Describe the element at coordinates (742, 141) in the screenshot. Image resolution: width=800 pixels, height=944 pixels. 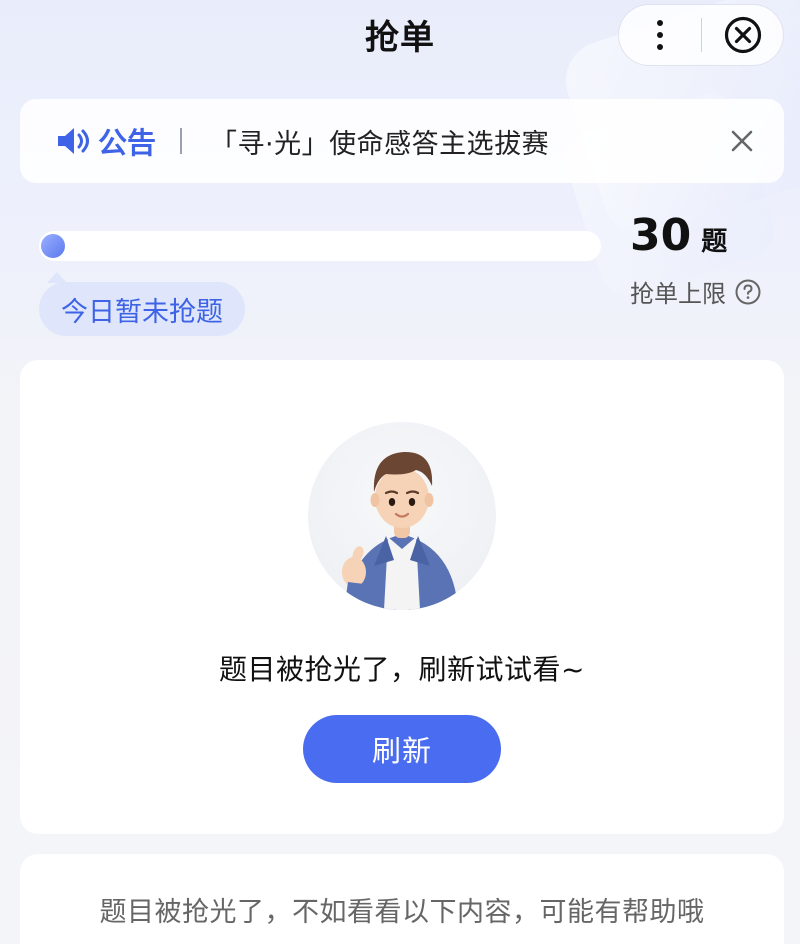
I see `close-icon` at that location.